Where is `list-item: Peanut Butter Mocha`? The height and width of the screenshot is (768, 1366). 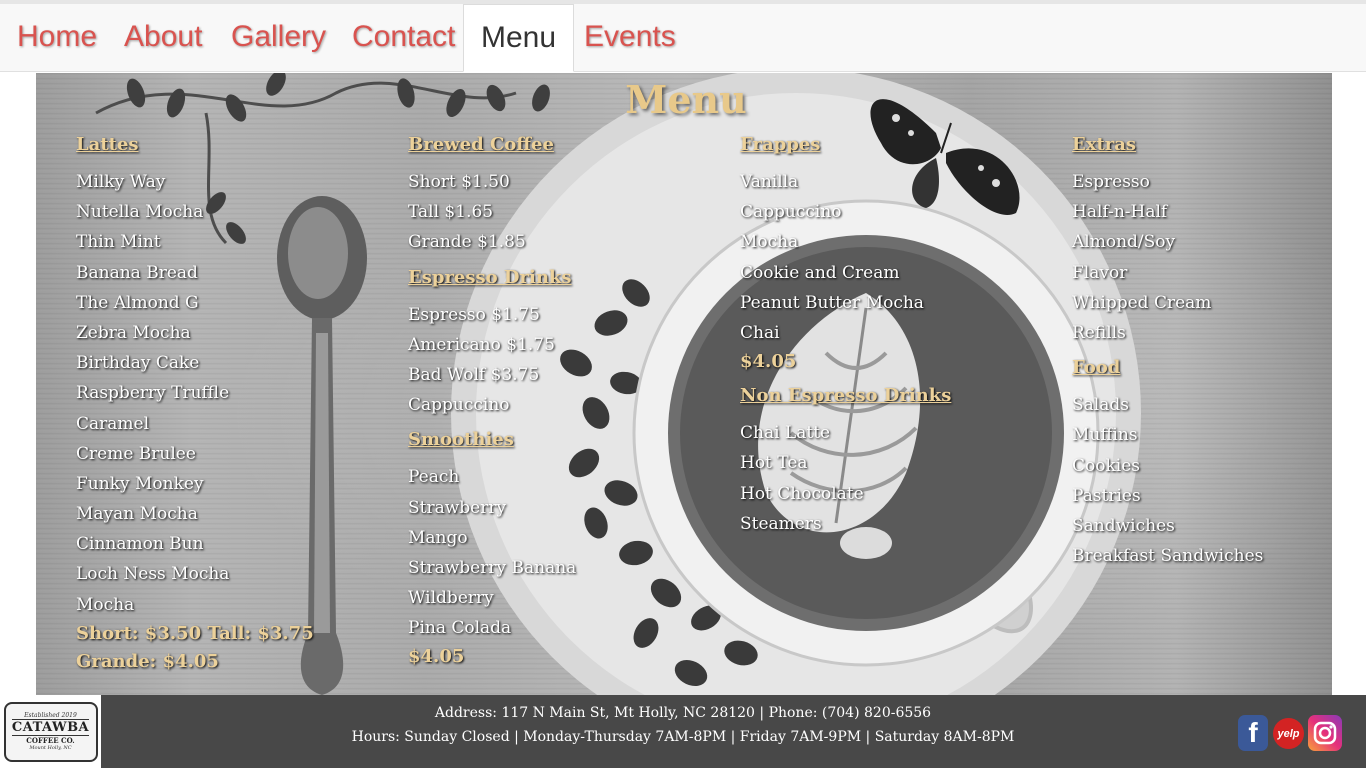
list-item: Peanut Butter Mocha is located at coordinates (832, 302).